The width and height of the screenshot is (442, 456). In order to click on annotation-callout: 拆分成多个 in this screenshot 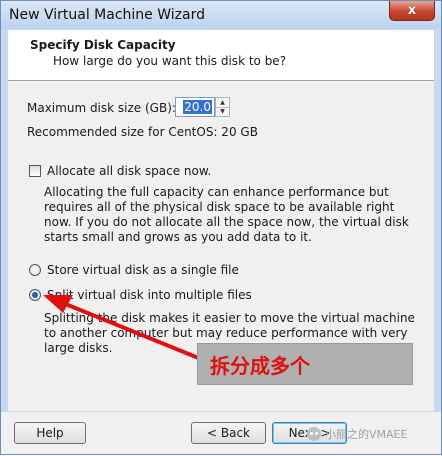, I will do `click(305, 364)`.